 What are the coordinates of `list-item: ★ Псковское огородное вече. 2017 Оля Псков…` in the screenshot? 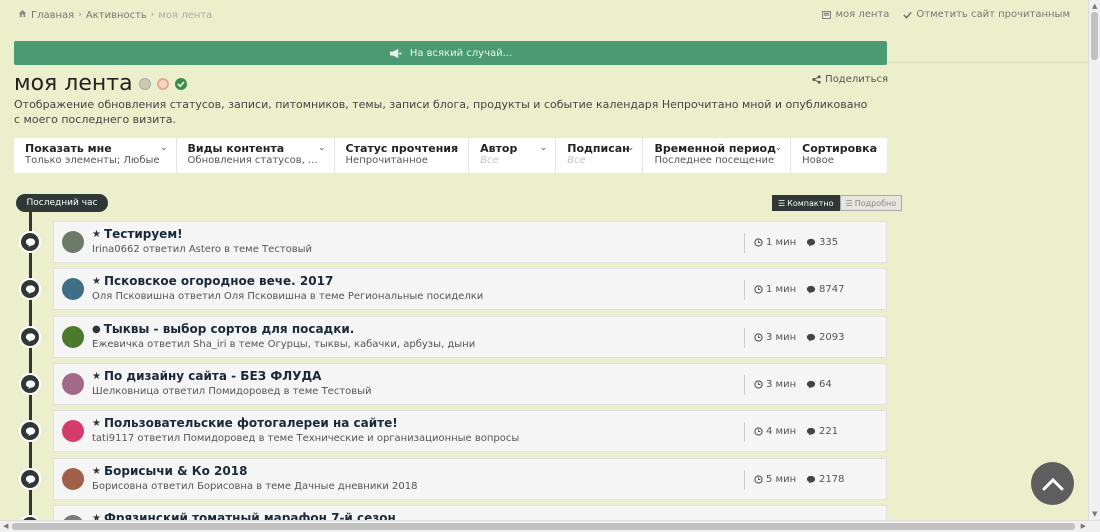 It's located at (470, 289).